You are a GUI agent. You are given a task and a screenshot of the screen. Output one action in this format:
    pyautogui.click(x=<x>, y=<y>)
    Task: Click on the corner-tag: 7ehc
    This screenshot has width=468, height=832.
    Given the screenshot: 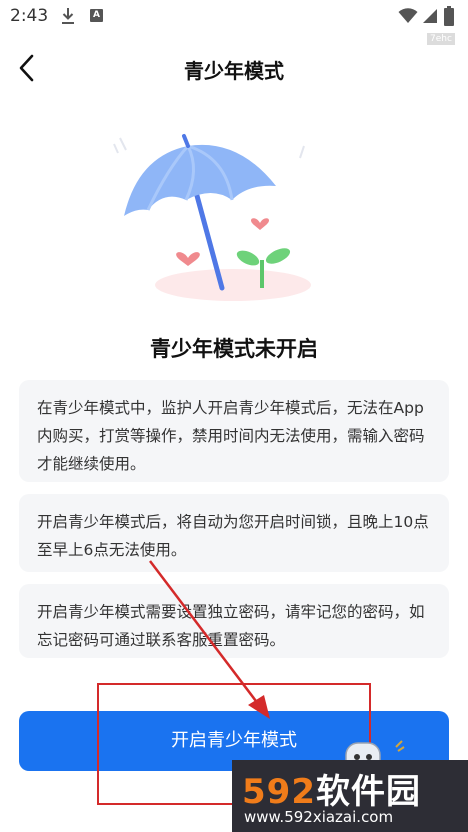 What is the action you would take?
    pyautogui.click(x=441, y=39)
    